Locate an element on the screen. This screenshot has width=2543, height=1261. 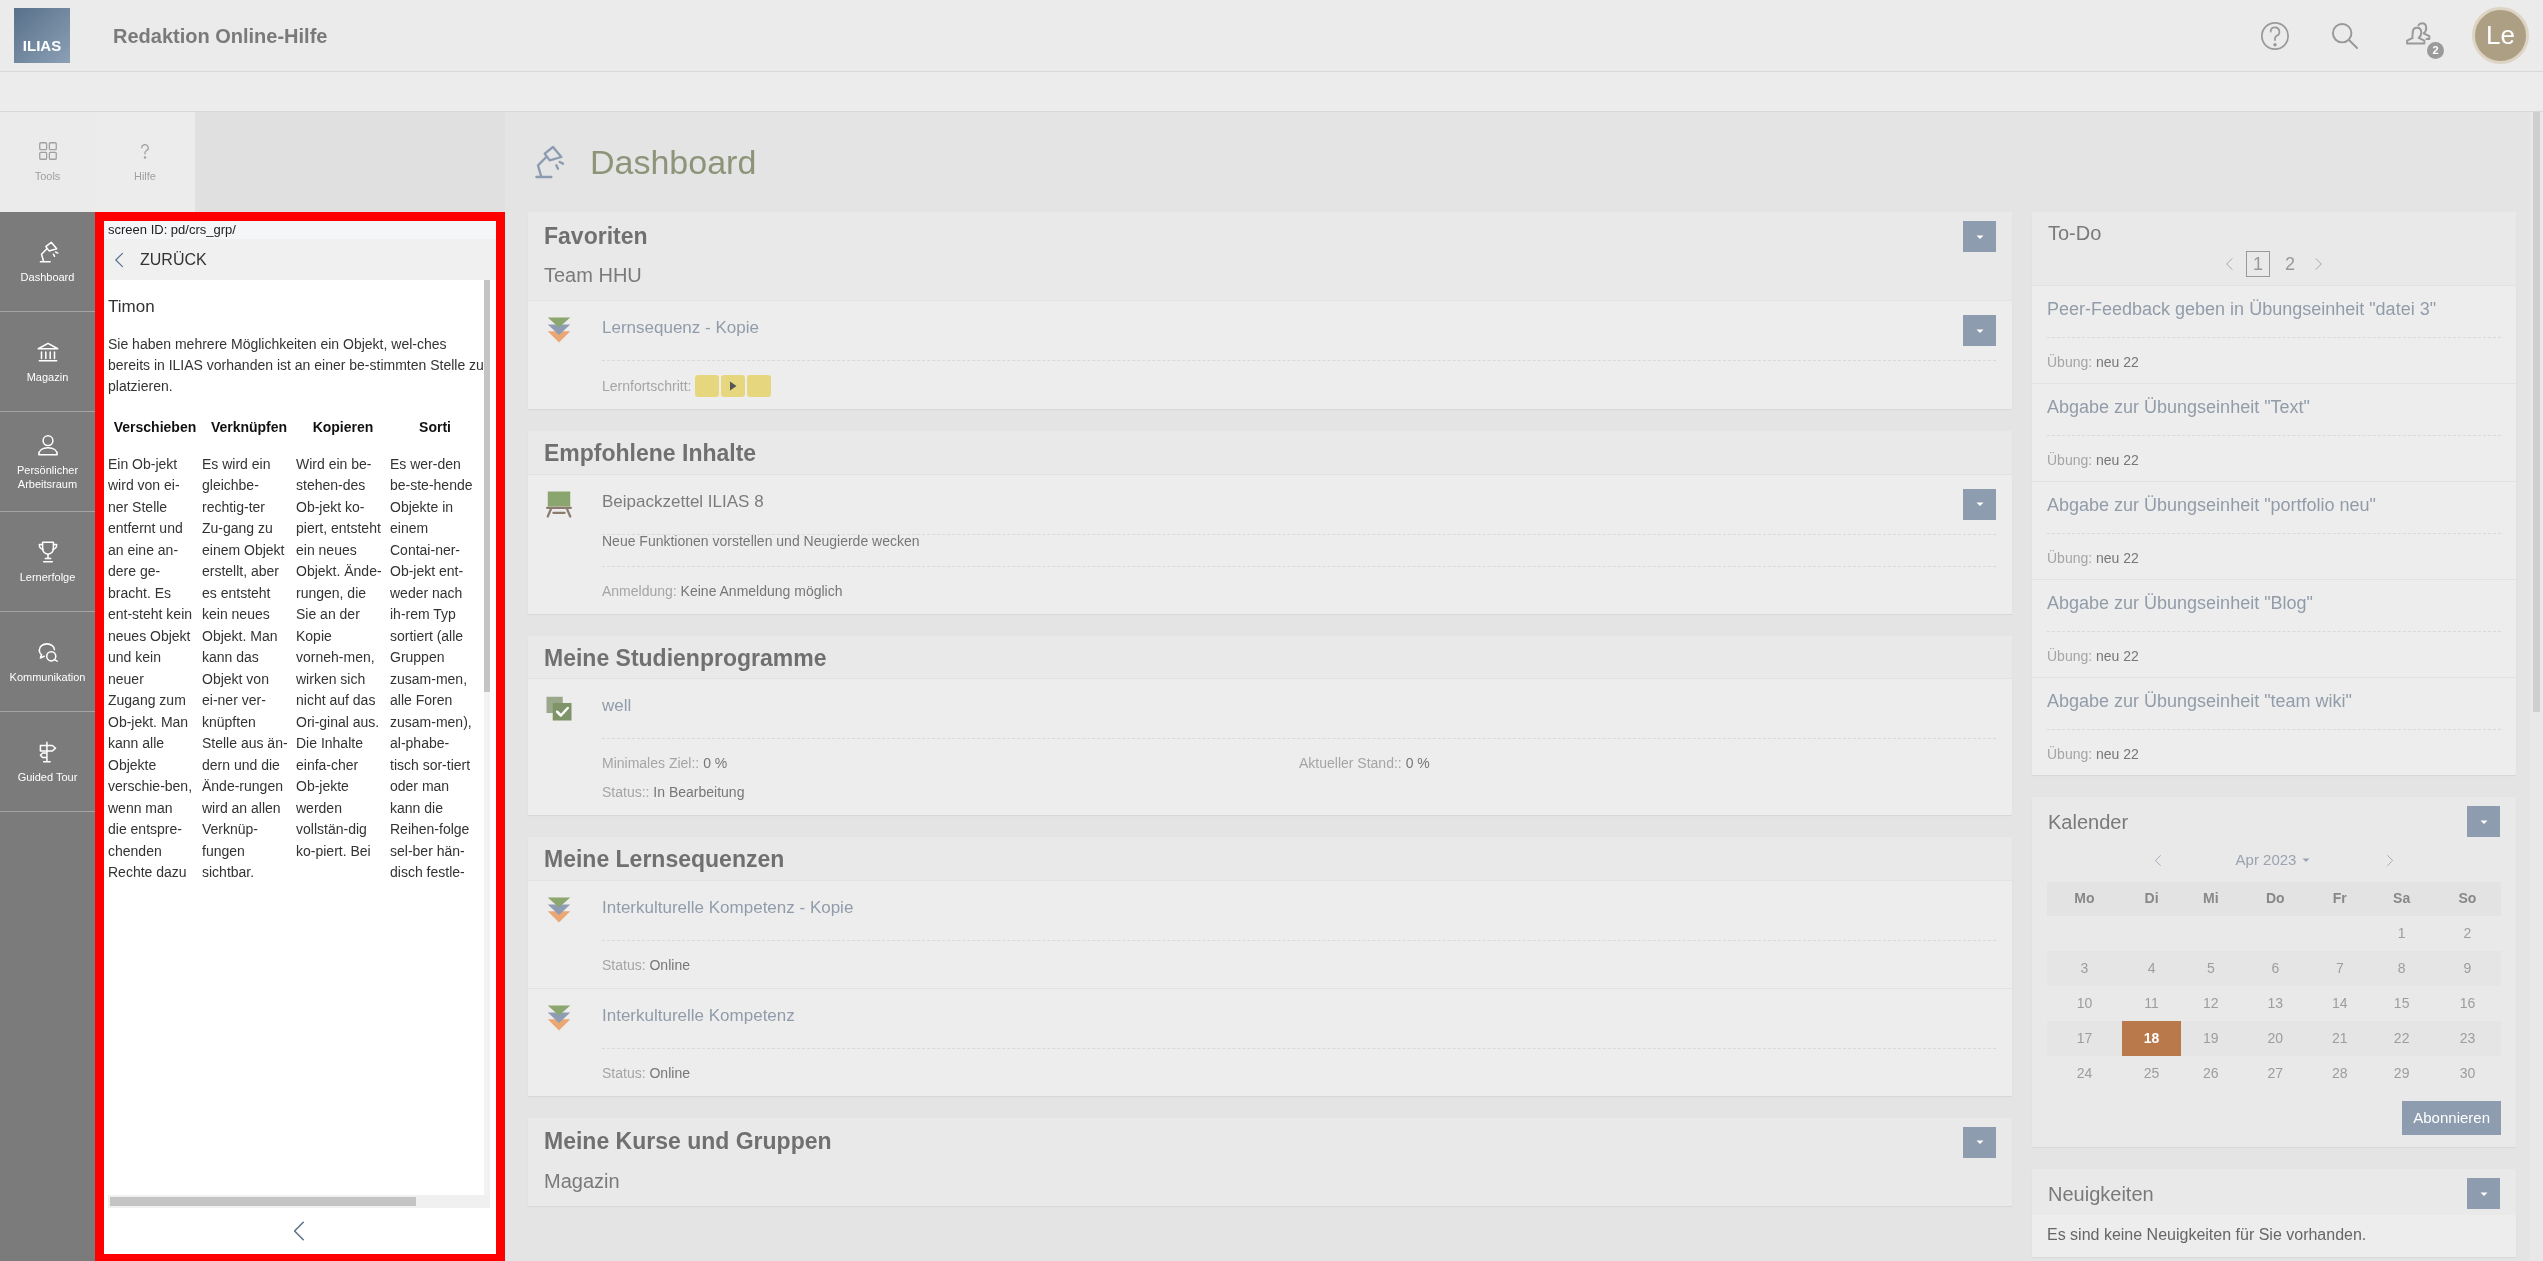
property: Aktueller Stand:: 0 % is located at coordinates (1364, 764).